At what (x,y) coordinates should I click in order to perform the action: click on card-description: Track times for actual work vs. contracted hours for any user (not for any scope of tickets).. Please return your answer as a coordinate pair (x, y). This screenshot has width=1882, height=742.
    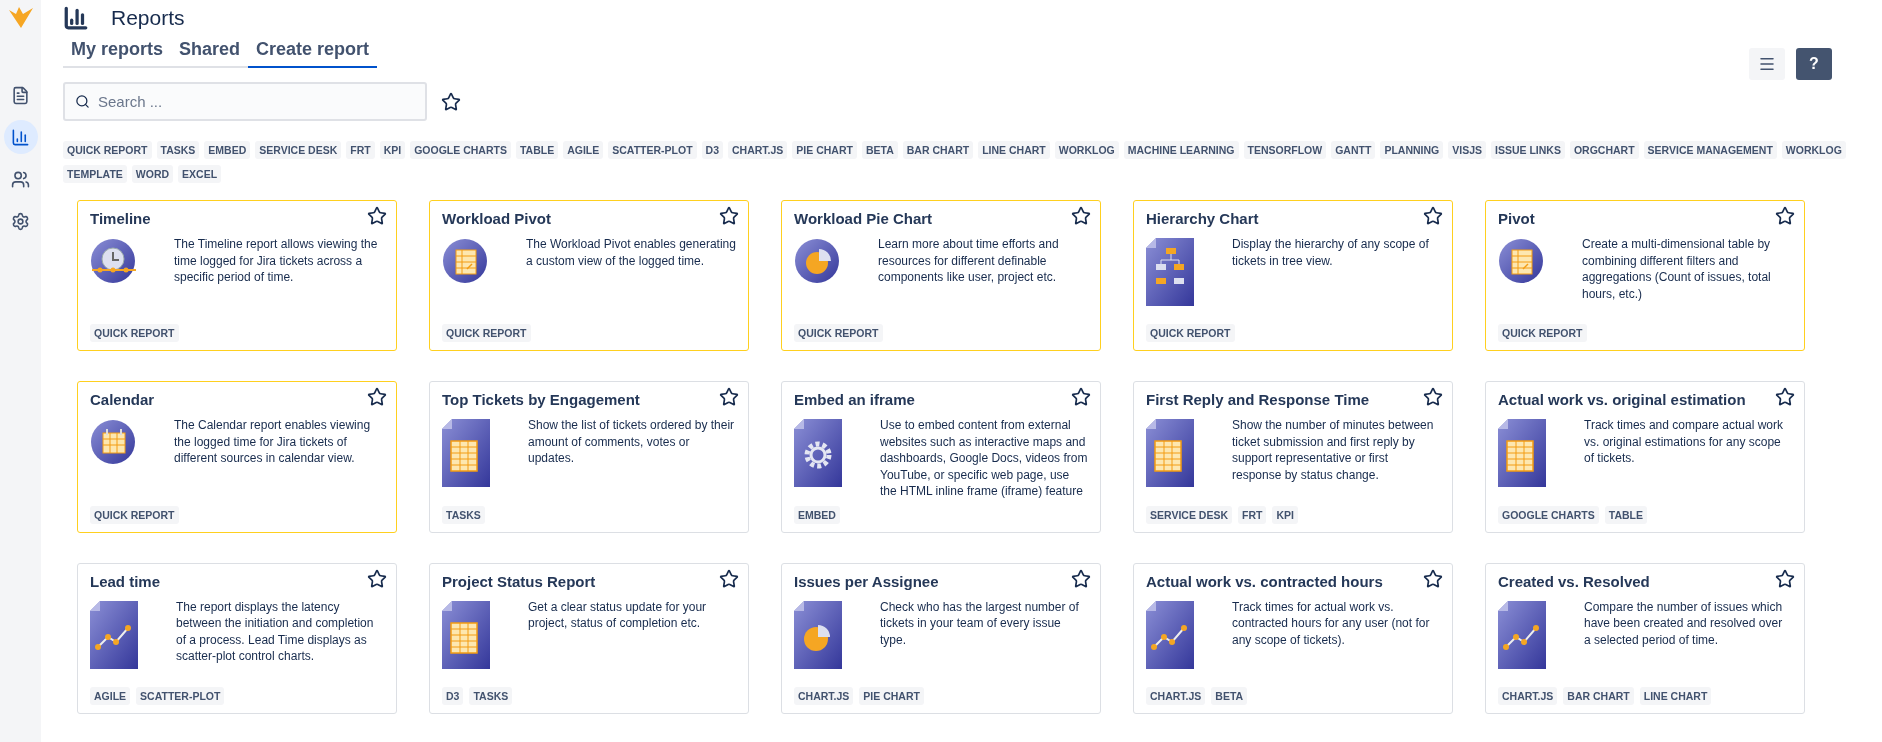
    Looking at the image, I should click on (1331, 623).